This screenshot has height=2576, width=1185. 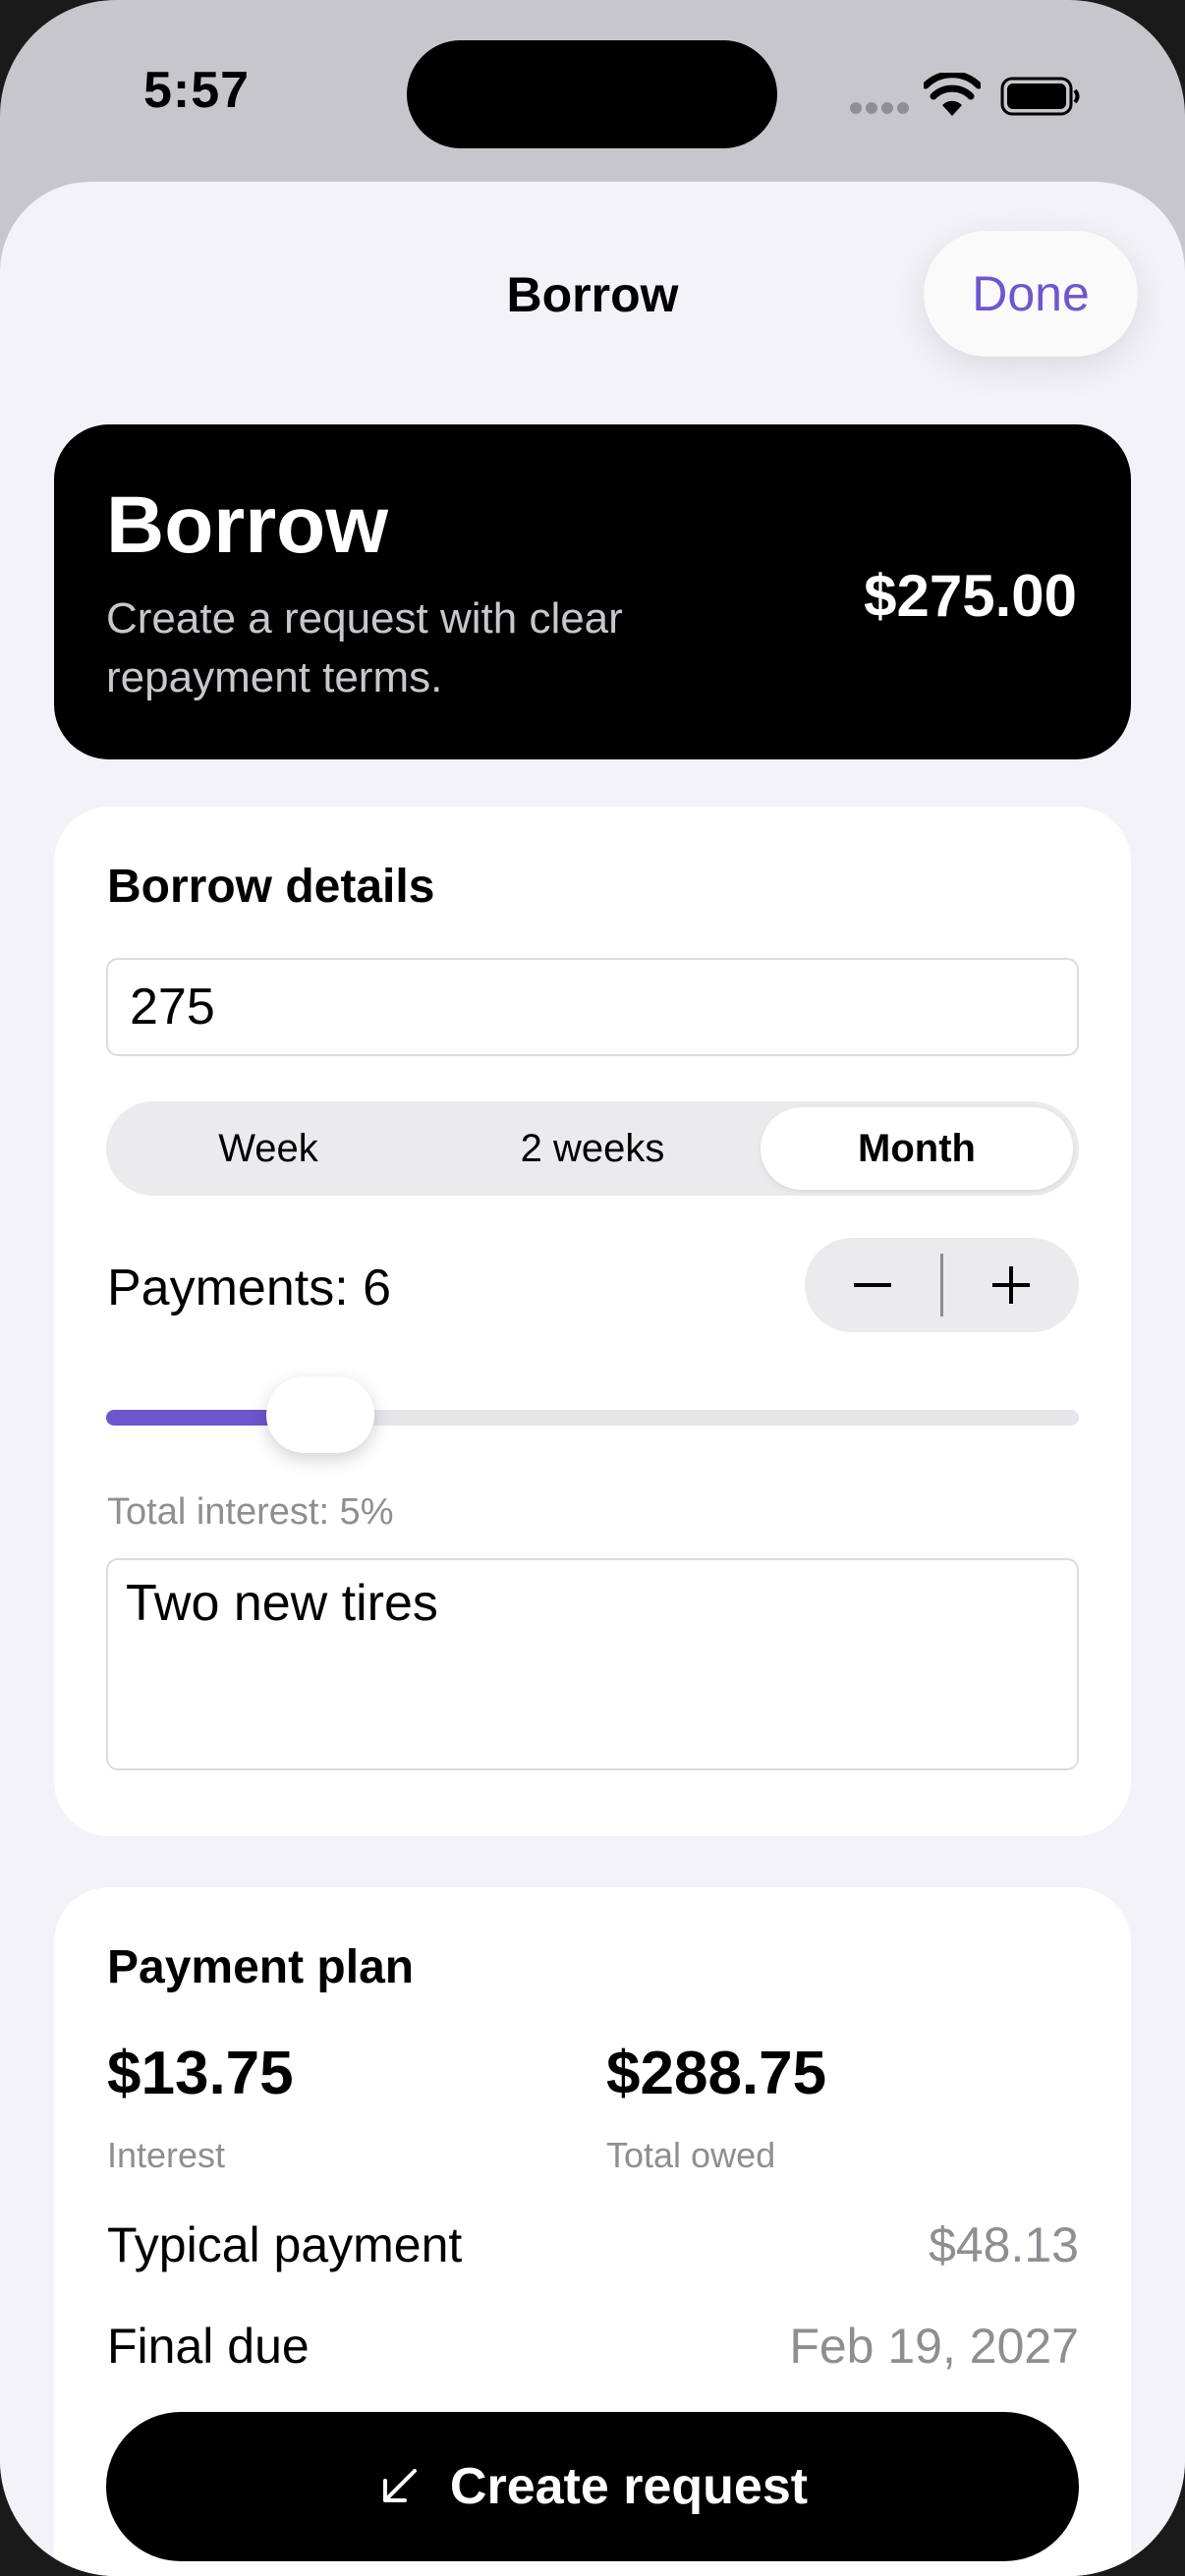 What do you see at coordinates (200, 2073) in the screenshot?
I see `interest-value: $13.75` at bounding box center [200, 2073].